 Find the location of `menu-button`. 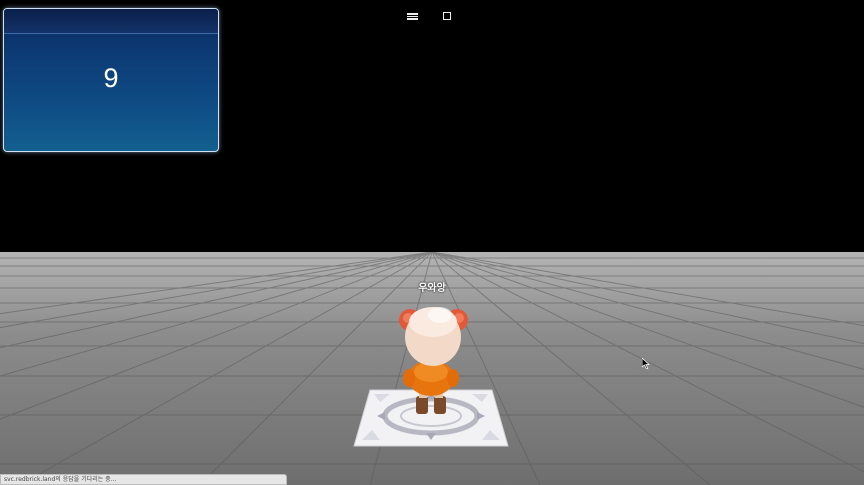

menu-button is located at coordinates (412, 16).